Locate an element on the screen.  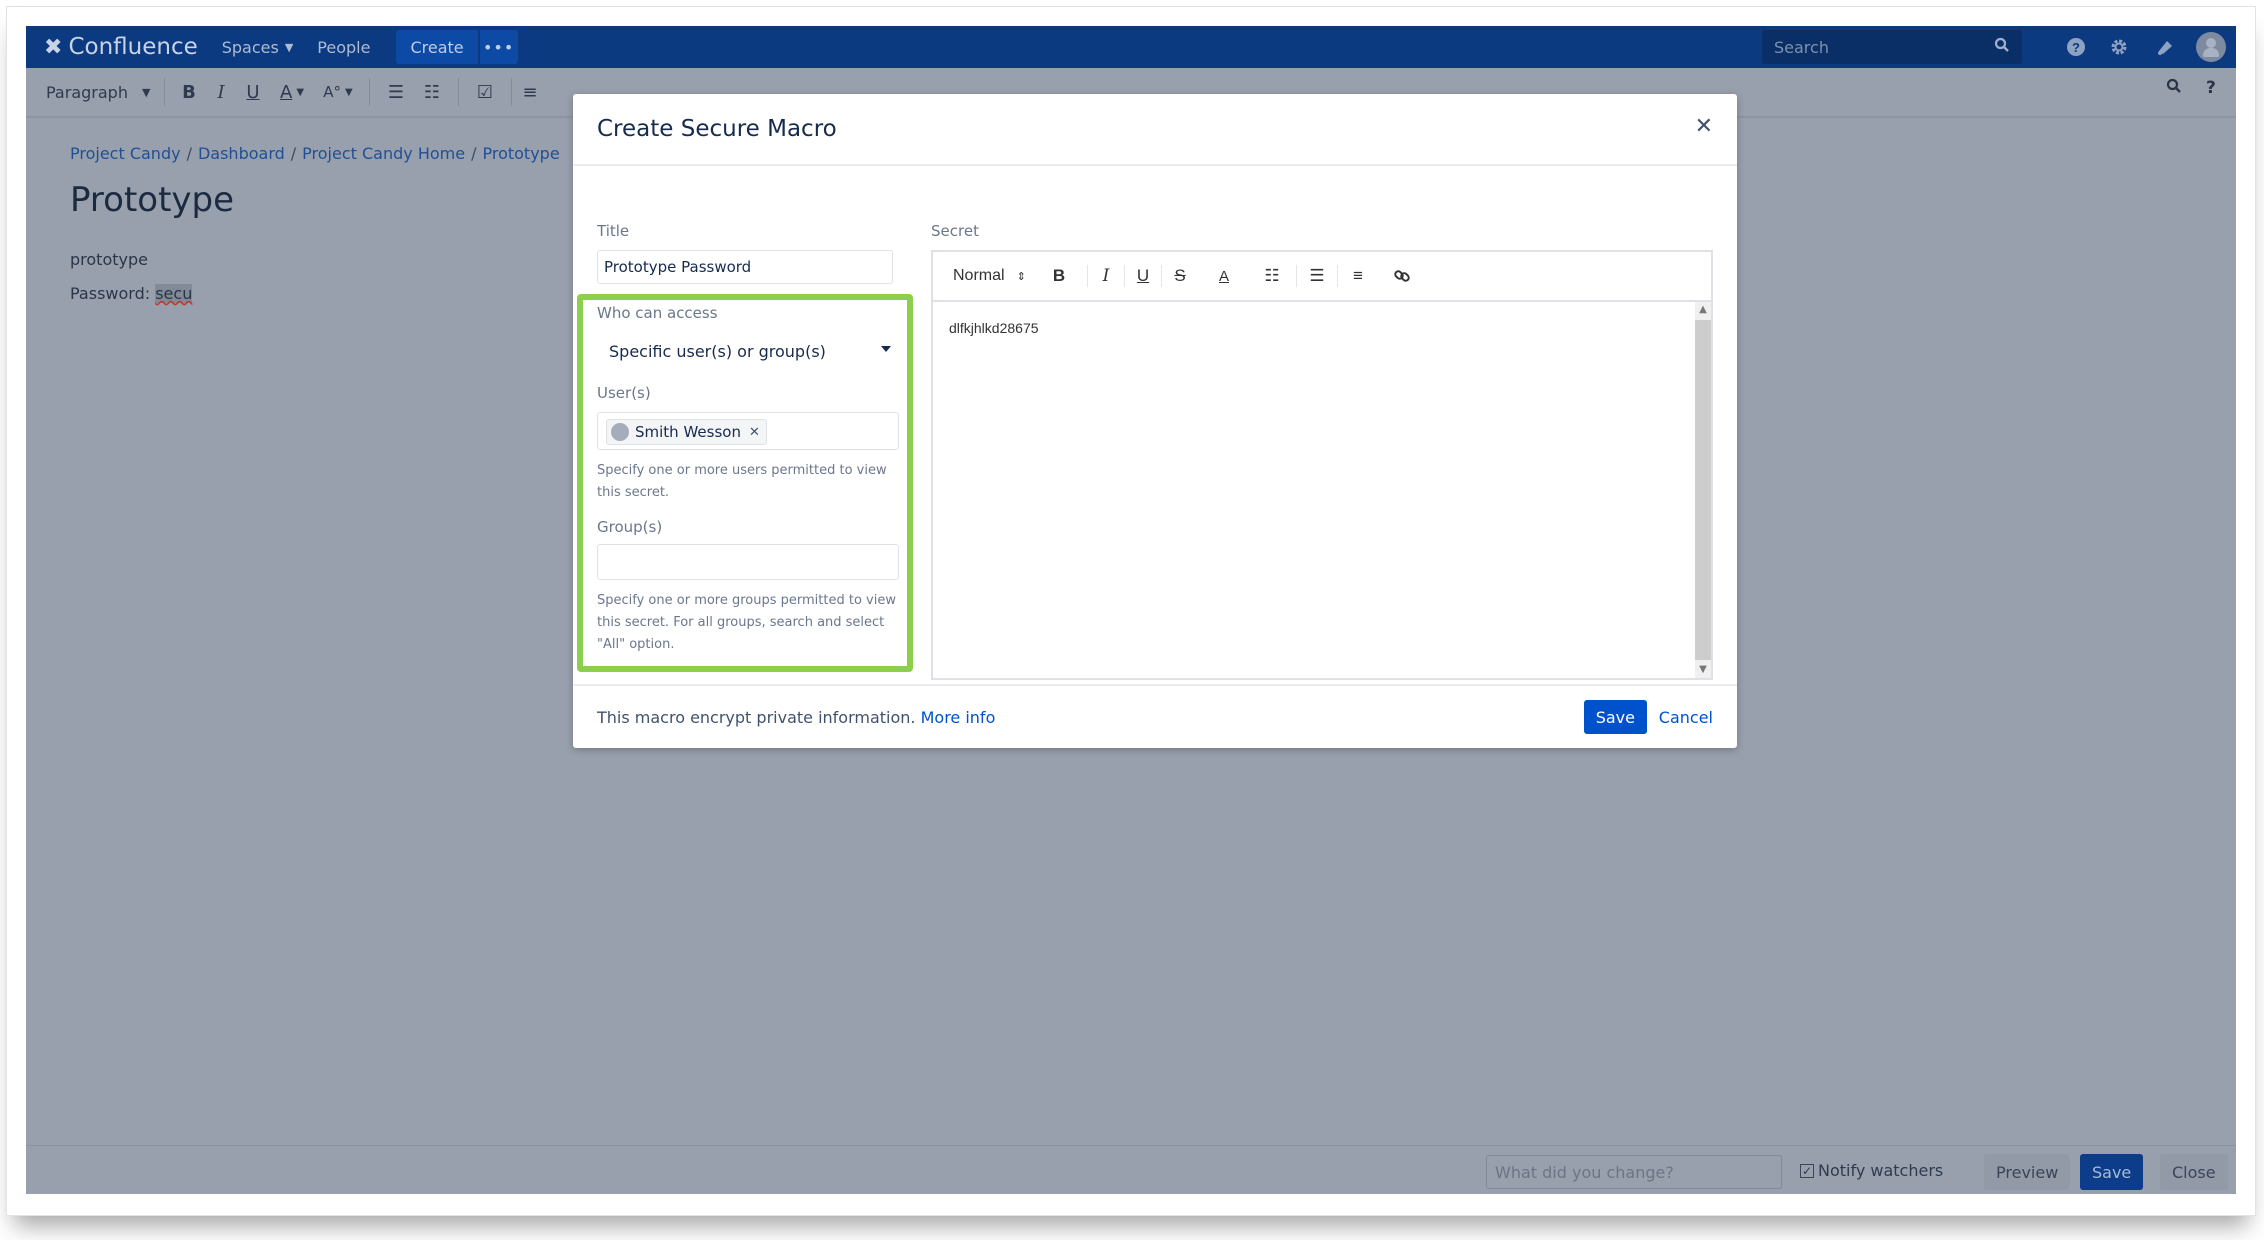
who-can-access-select: Specific user(s) or group(s) is located at coordinates (750, 351).